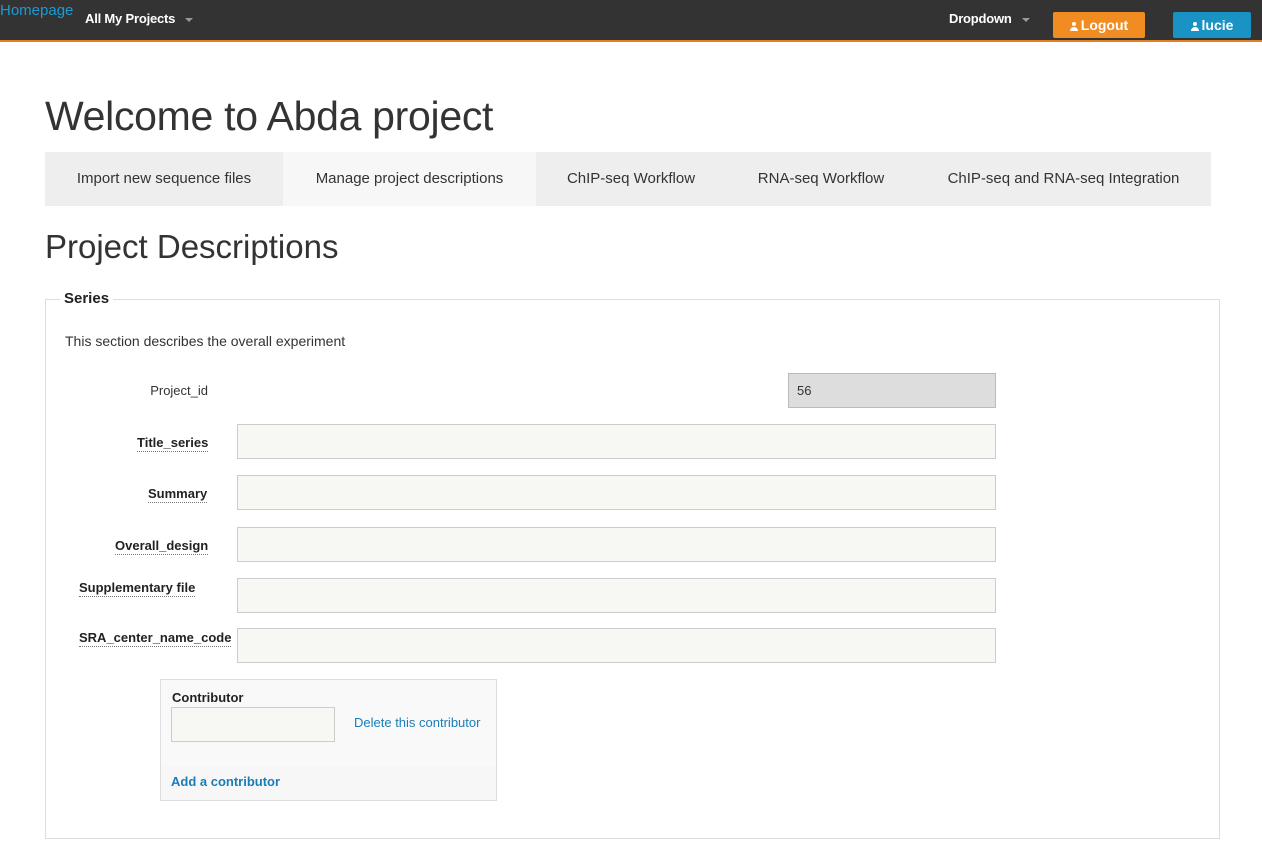 This screenshot has height=848, width=1262. What do you see at coordinates (164, 179) in the screenshot?
I see `tab-import-sequence-files: Import new sequence files` at bounding box center [164, 179].